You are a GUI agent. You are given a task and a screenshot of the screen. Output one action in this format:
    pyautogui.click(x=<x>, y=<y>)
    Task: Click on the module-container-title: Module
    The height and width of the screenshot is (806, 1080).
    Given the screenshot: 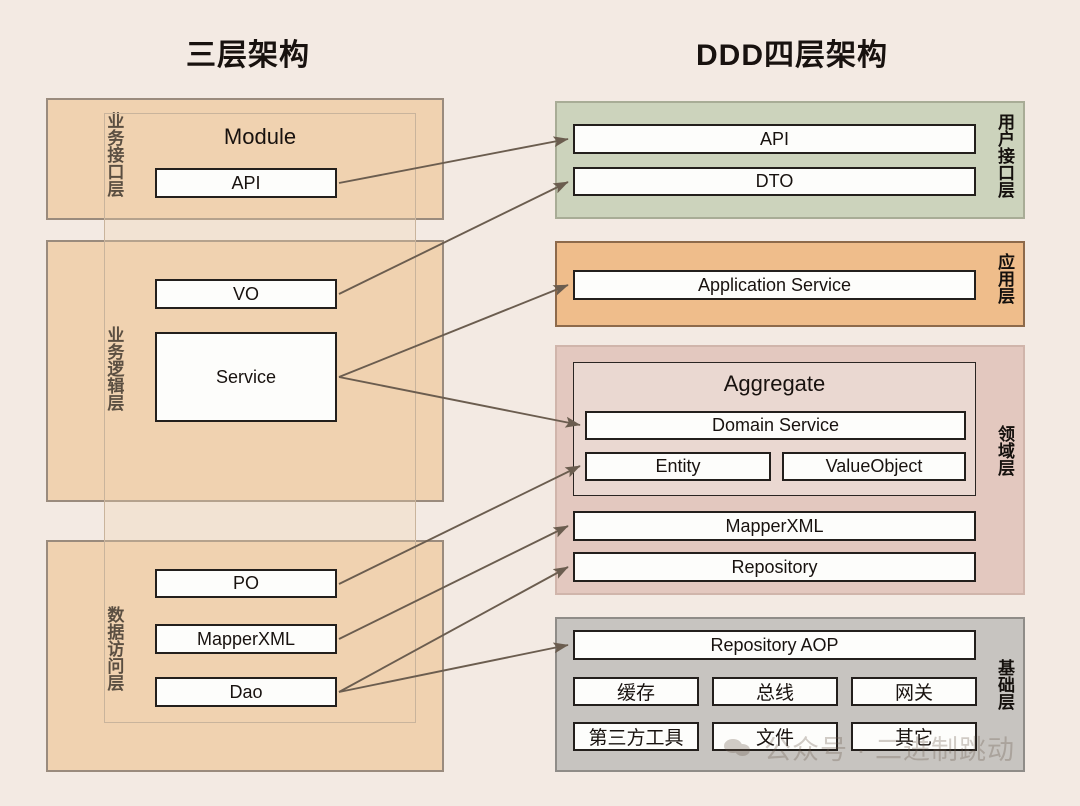 What is the action you would take?
    pyautogui.click(x=260, y=136)
    